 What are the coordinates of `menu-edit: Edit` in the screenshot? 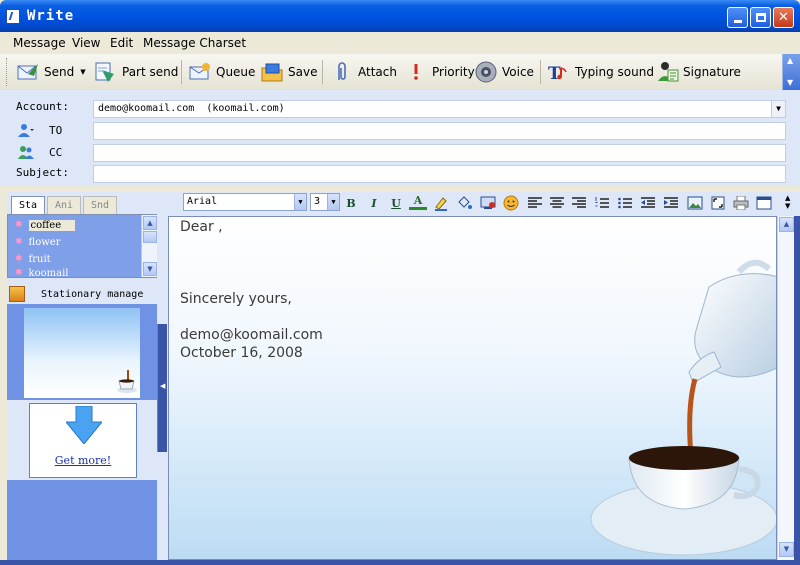 It's located at (121, 43).